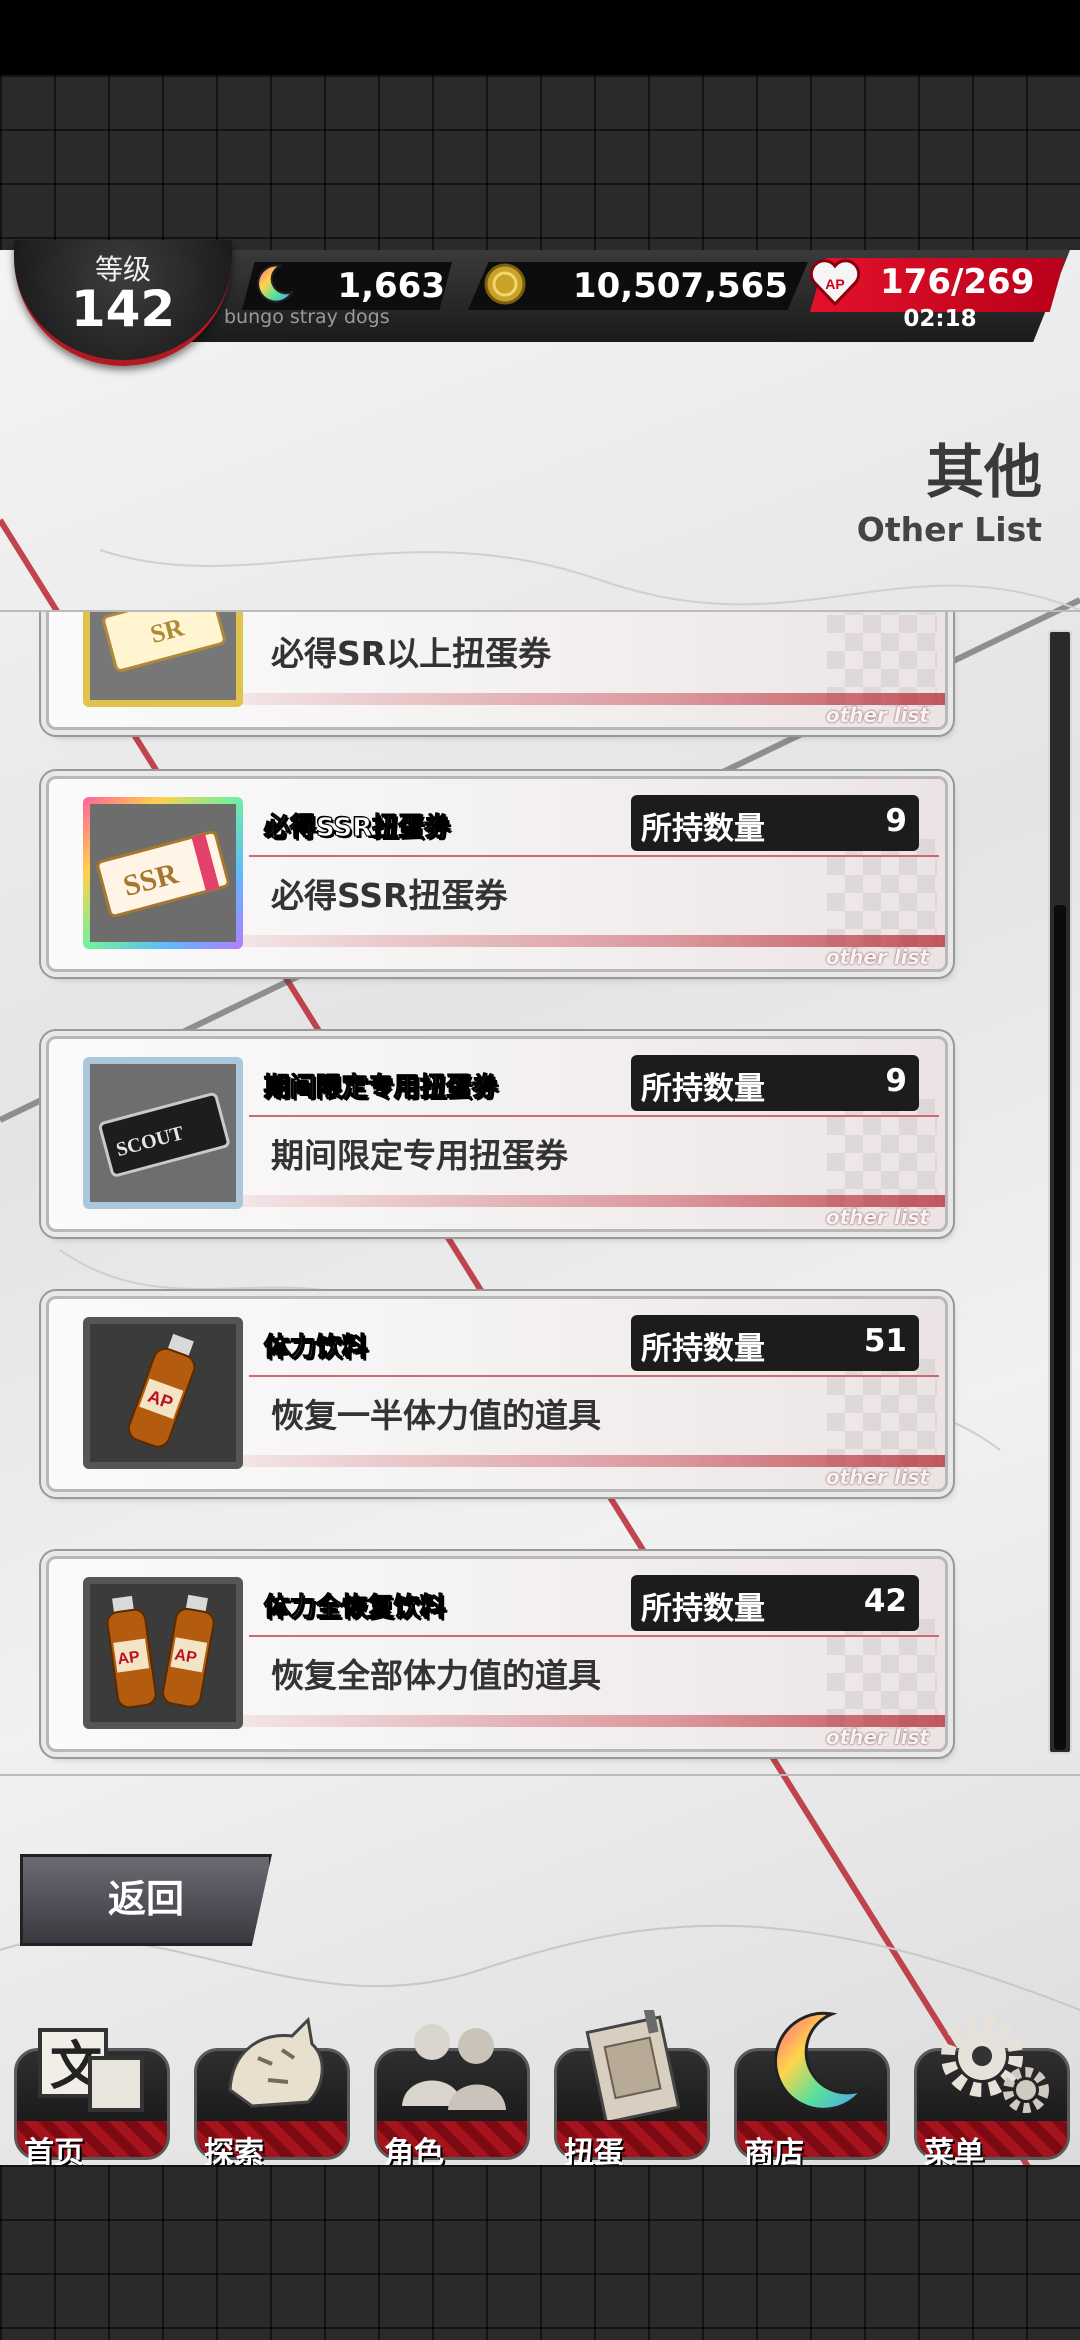  Describe the element at coordinates (949, 529) in the screenshot. I see `page-subtitle: Other List` at that location.